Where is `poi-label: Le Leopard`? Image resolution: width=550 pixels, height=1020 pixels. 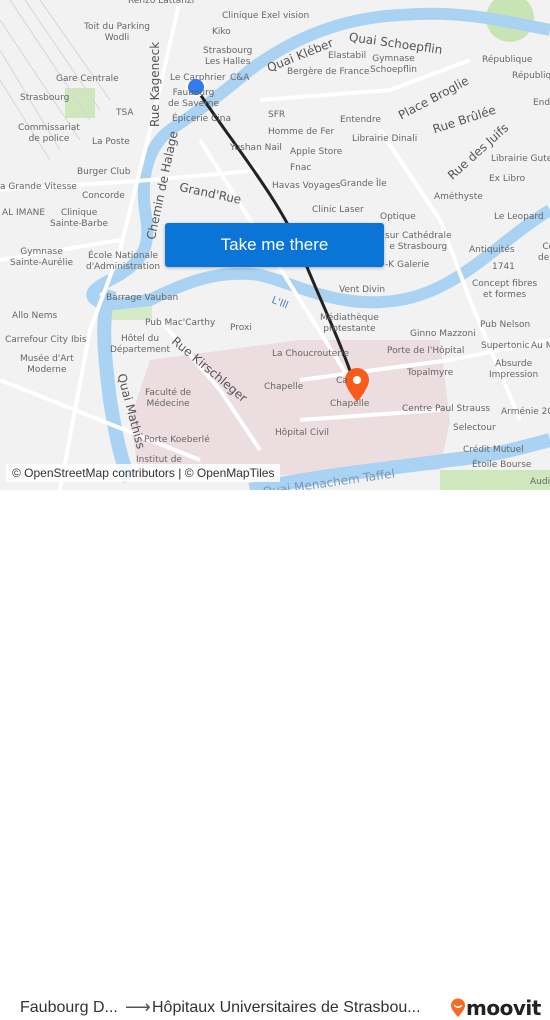
poi-label: Le Leopard is located at coordinates (519, 217).